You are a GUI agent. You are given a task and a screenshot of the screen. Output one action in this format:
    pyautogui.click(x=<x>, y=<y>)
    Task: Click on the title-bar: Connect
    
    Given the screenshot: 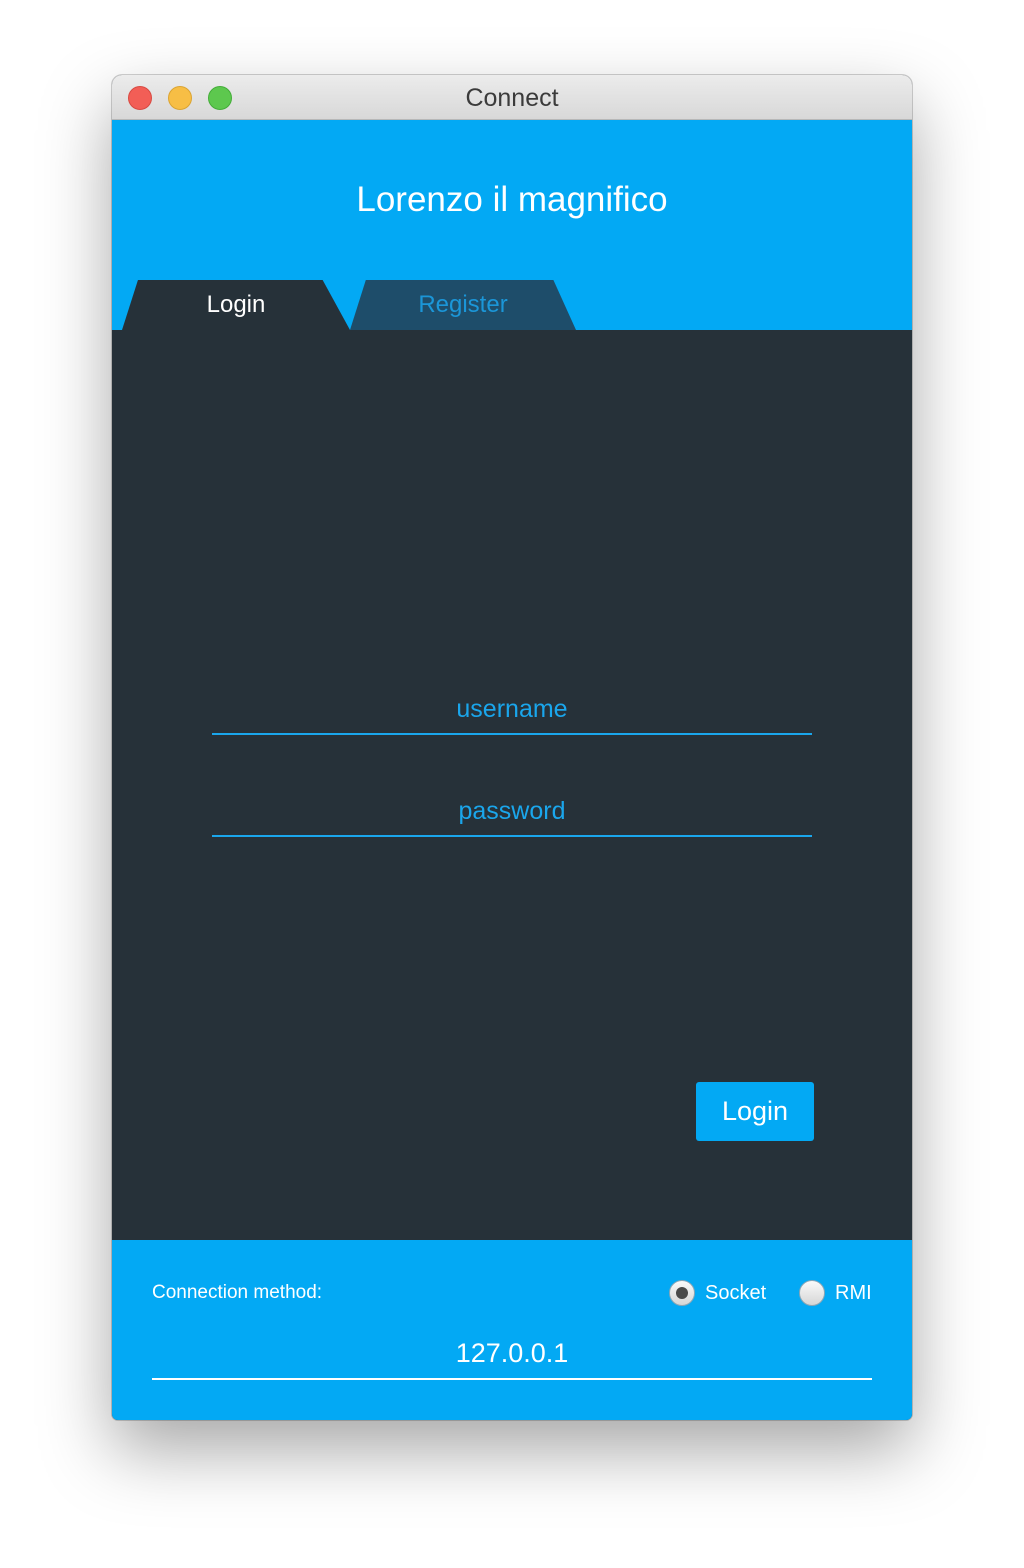 What is the action you would take?
    pyautogui.click(x=512, y=97)
    